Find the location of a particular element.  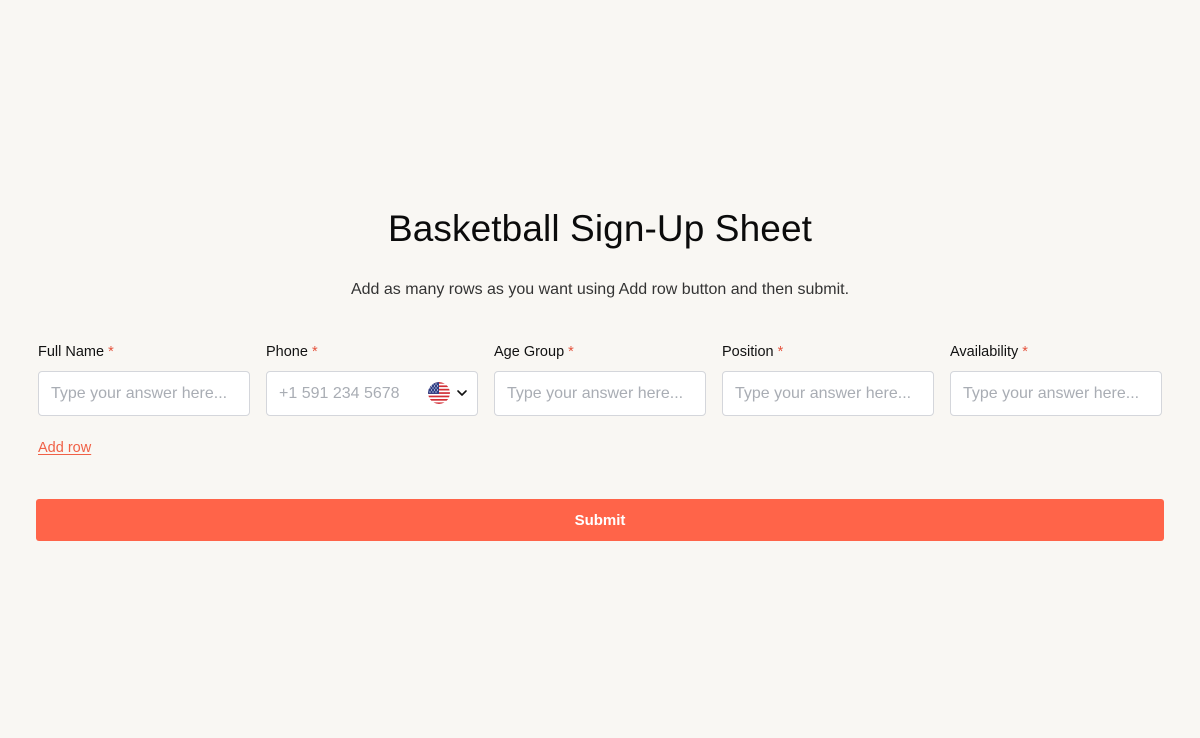

submit-button: Submit is located at coordinates (600, 520).